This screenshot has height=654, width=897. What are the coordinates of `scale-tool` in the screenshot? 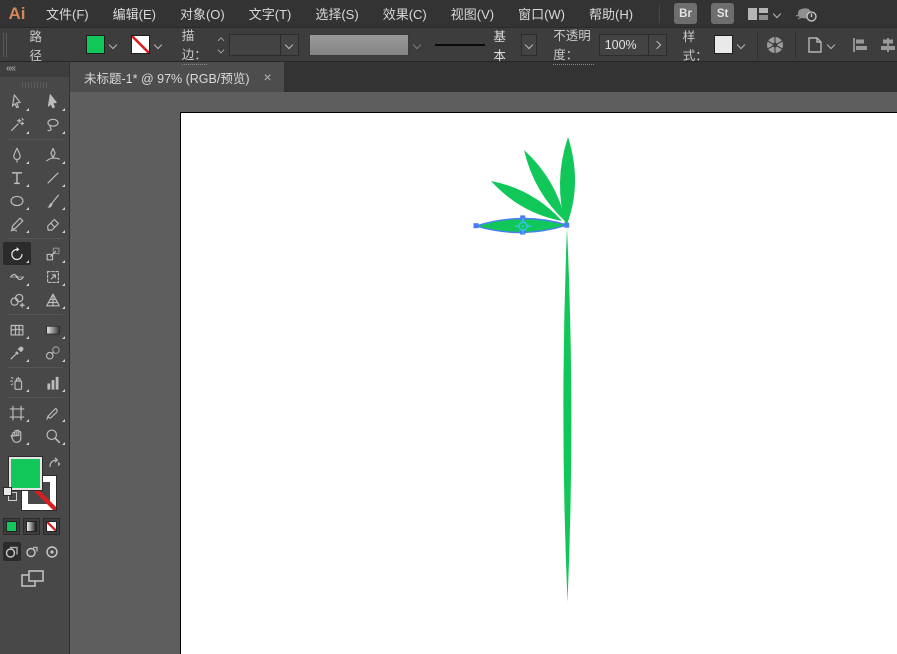 It's located at (53, 253).